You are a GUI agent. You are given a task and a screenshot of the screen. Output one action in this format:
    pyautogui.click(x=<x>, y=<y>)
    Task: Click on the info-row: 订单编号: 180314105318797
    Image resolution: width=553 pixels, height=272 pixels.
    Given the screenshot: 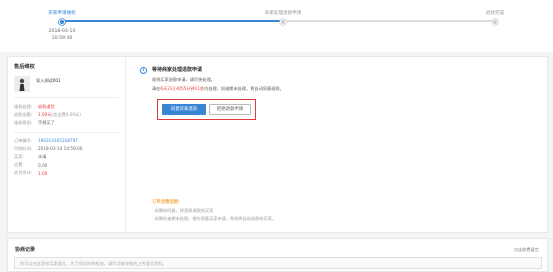 What is the action you would take?
    pyautogui.click(x=66, y=141)
    